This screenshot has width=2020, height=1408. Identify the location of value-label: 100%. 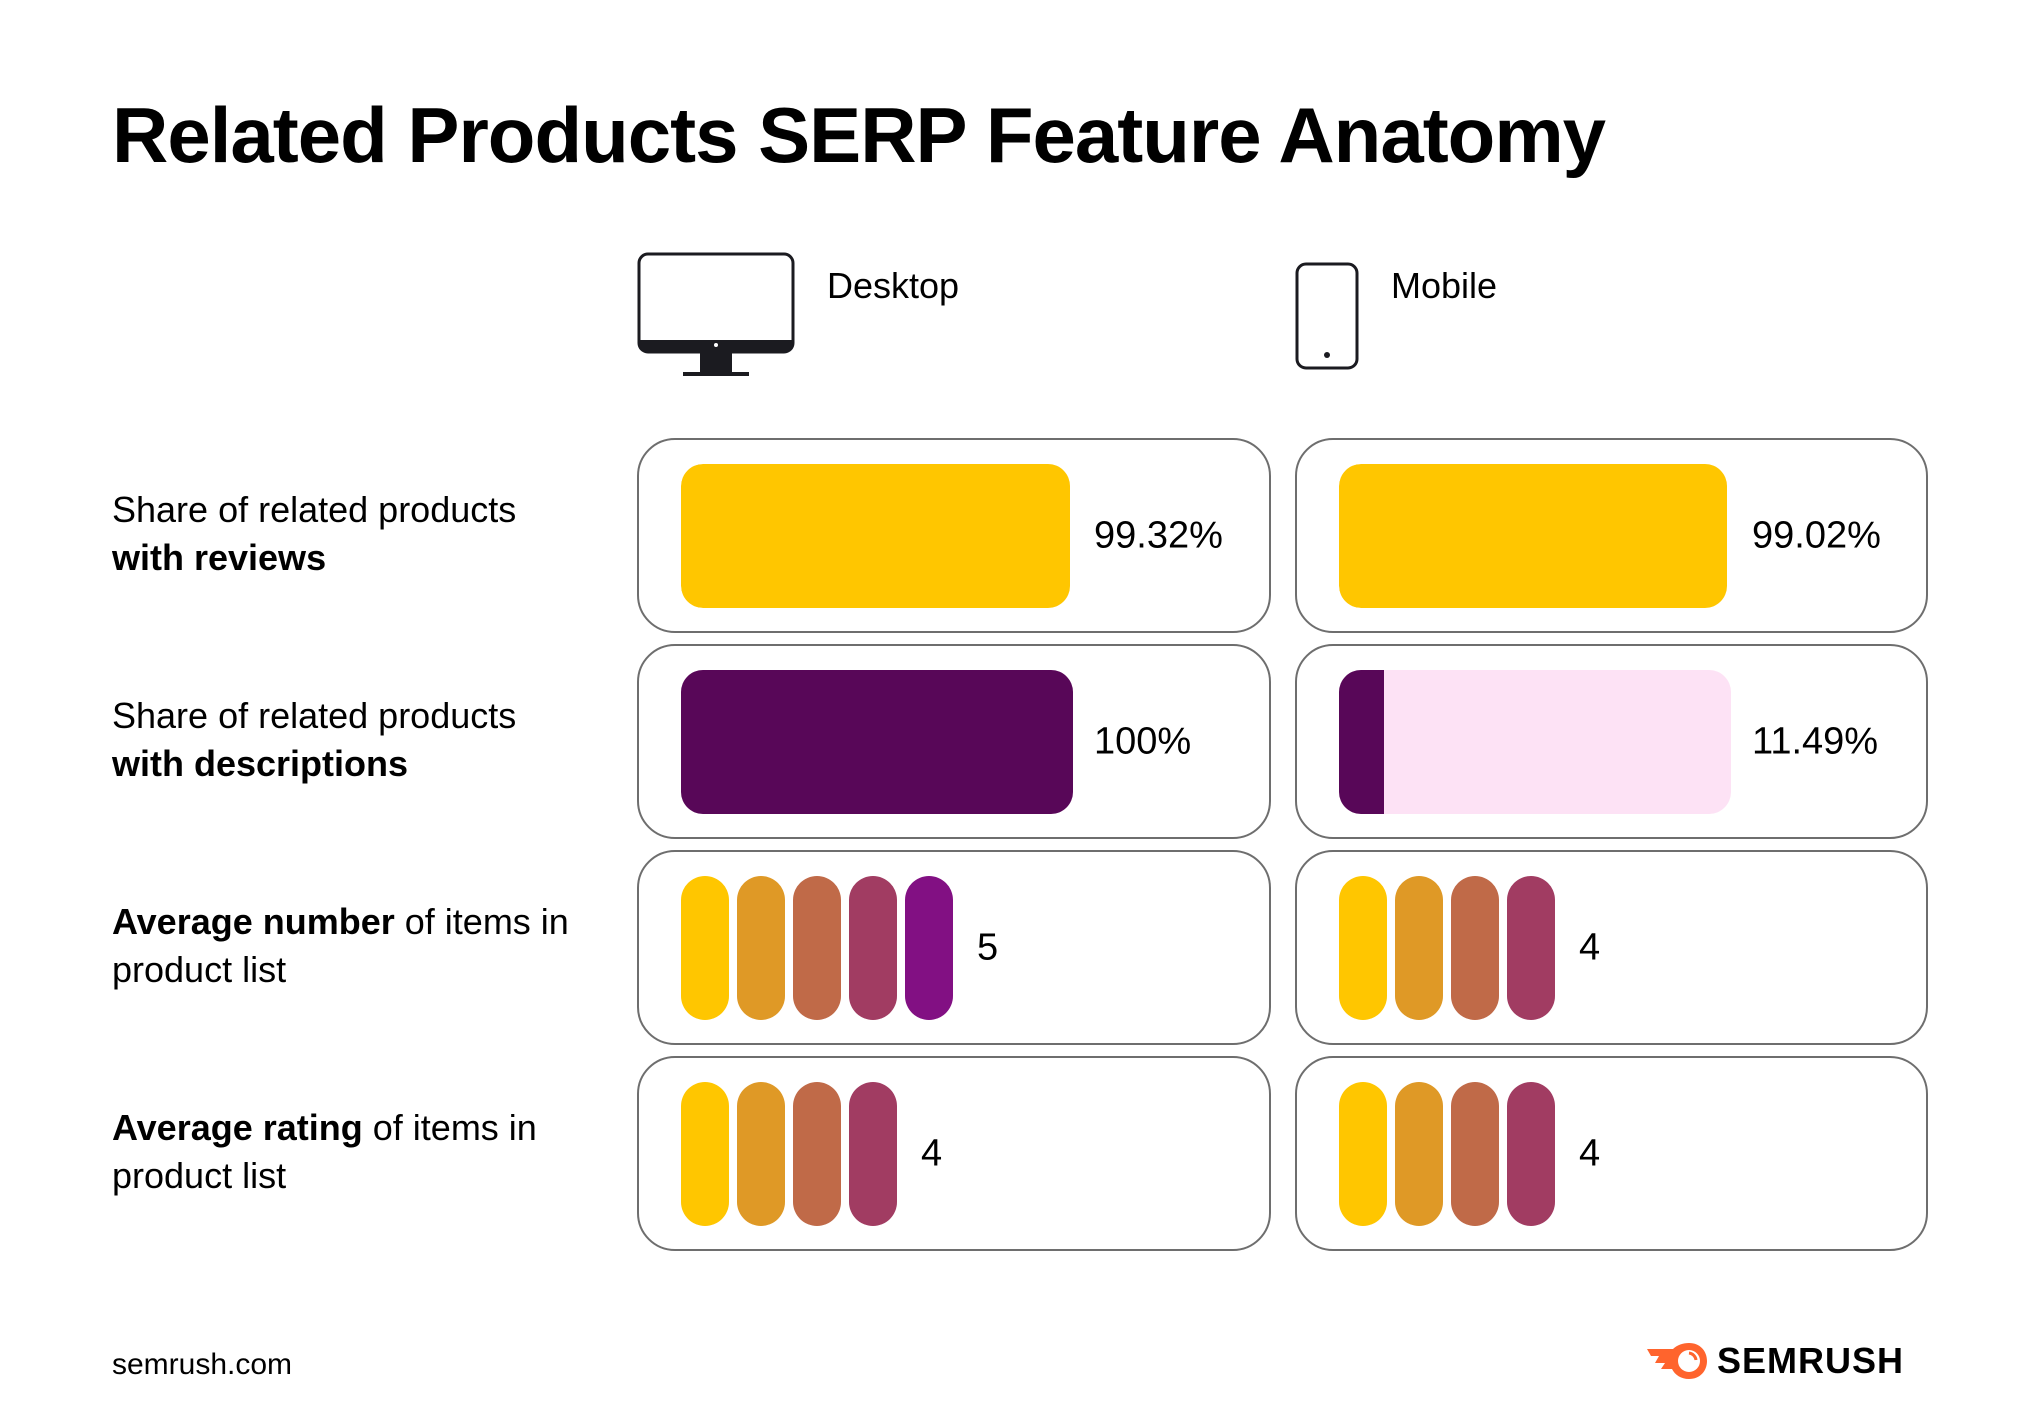
(1143, 741).